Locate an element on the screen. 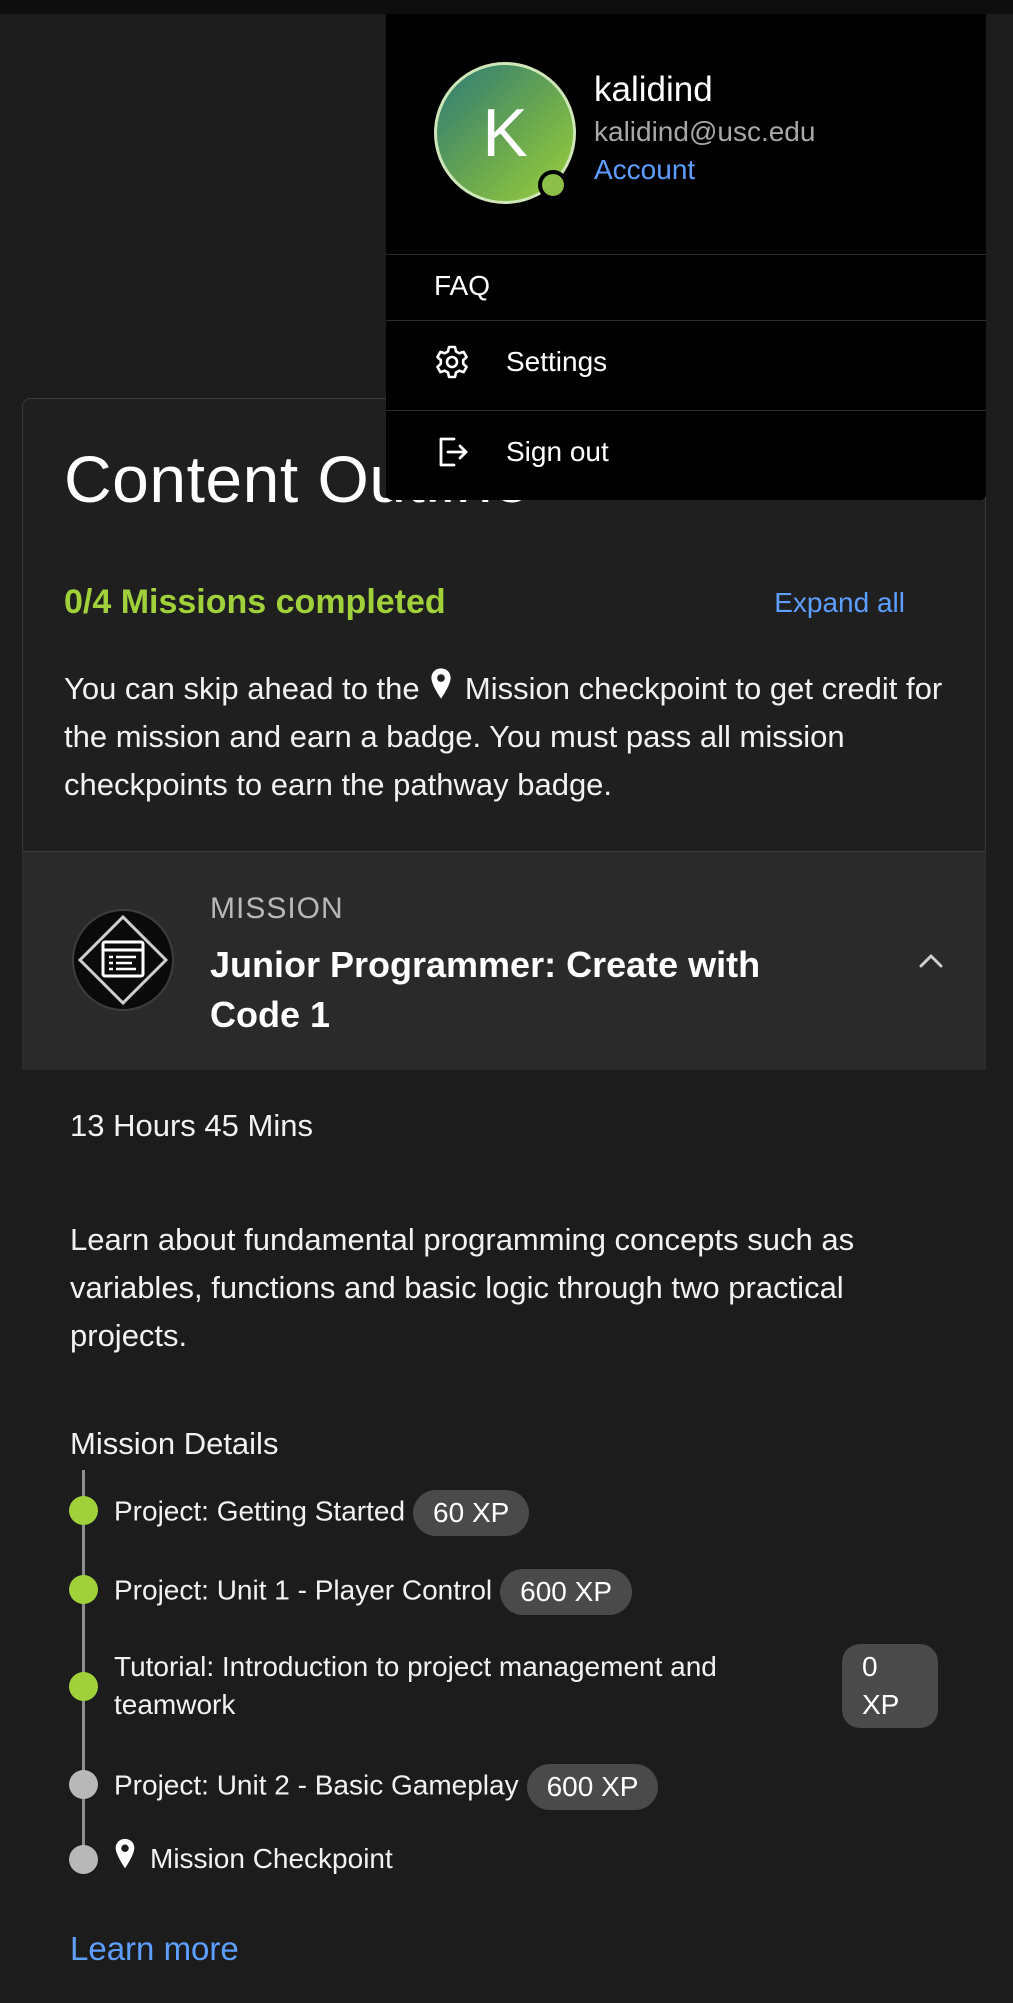 Image resolution: width=1013 pixels, height=2003 pixels. skip-text-start: You can skip ahead to the is located at coordinates (242, 688).